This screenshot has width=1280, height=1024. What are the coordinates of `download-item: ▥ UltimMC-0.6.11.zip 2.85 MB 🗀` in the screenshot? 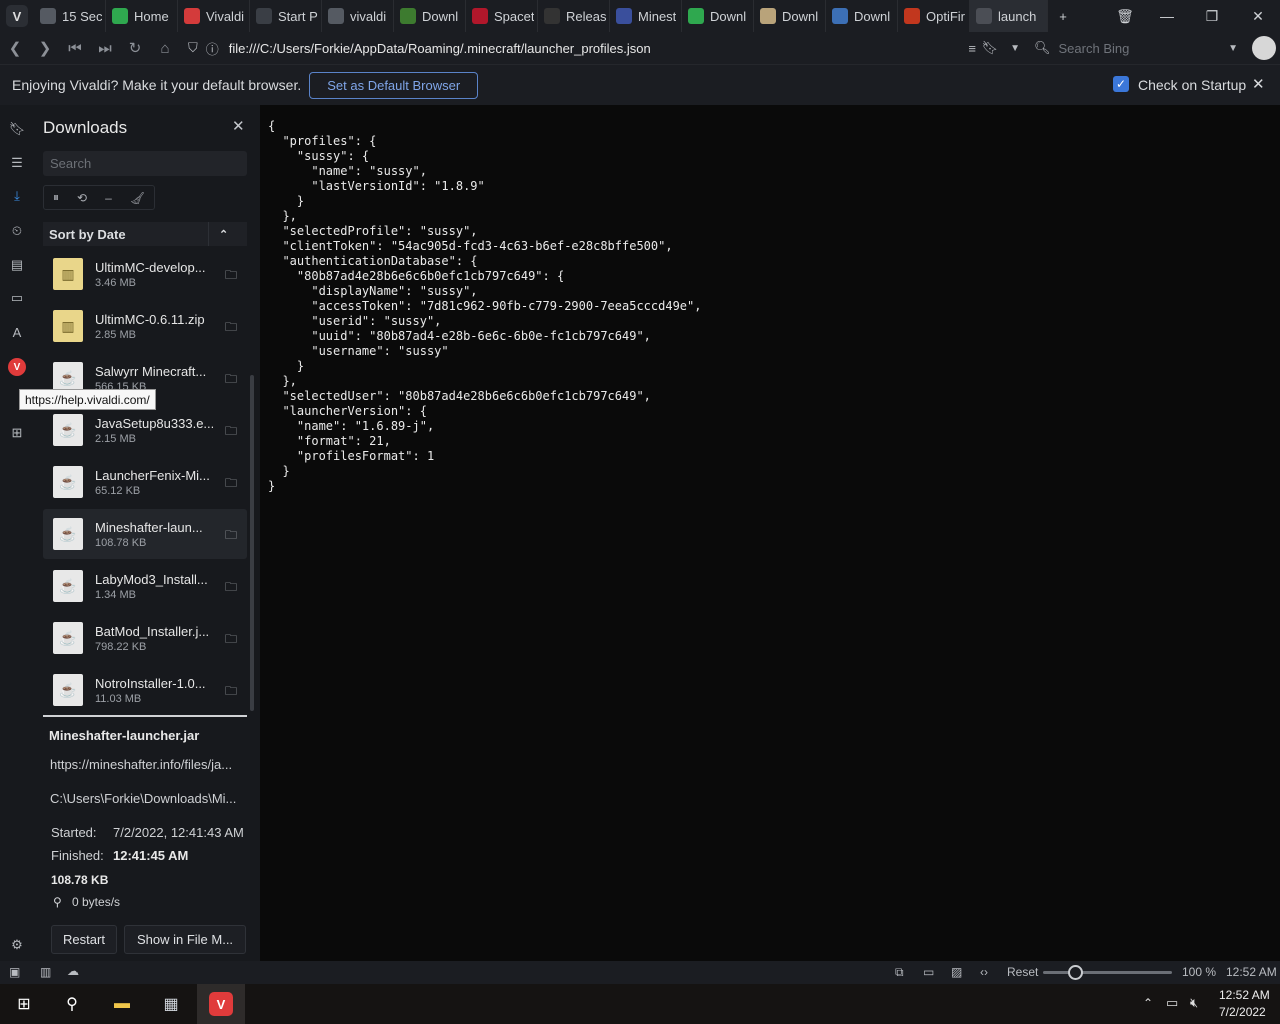 It's located at (145, 326).